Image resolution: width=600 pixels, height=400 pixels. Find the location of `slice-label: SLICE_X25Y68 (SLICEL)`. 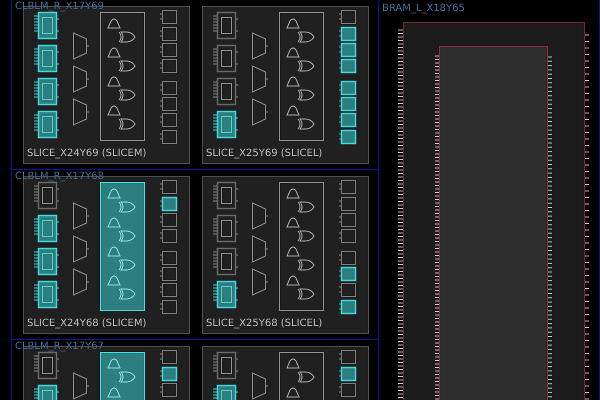

slice-label: SLICE_X25Y68 (SLICEL) is located at coordinates (265, 324).